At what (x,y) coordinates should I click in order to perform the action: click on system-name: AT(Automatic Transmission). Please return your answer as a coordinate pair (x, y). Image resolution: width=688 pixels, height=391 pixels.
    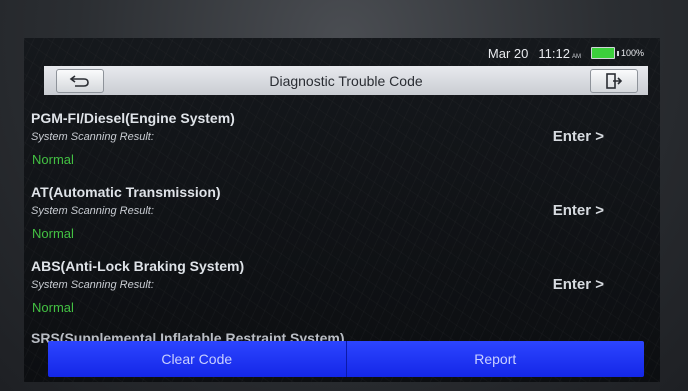
    Looking at the image, I should click on (126, 192).